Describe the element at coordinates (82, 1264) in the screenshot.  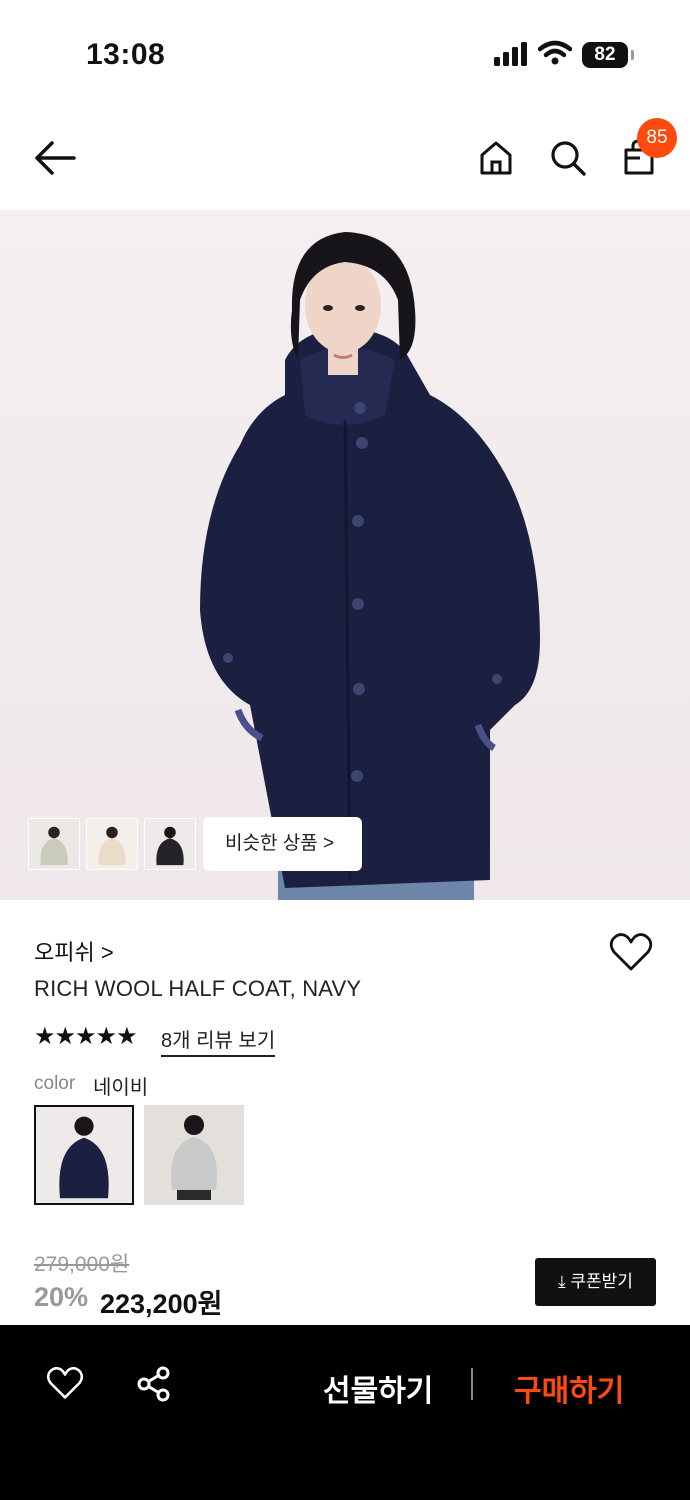
I see `original-price: 279,000원` at that location.